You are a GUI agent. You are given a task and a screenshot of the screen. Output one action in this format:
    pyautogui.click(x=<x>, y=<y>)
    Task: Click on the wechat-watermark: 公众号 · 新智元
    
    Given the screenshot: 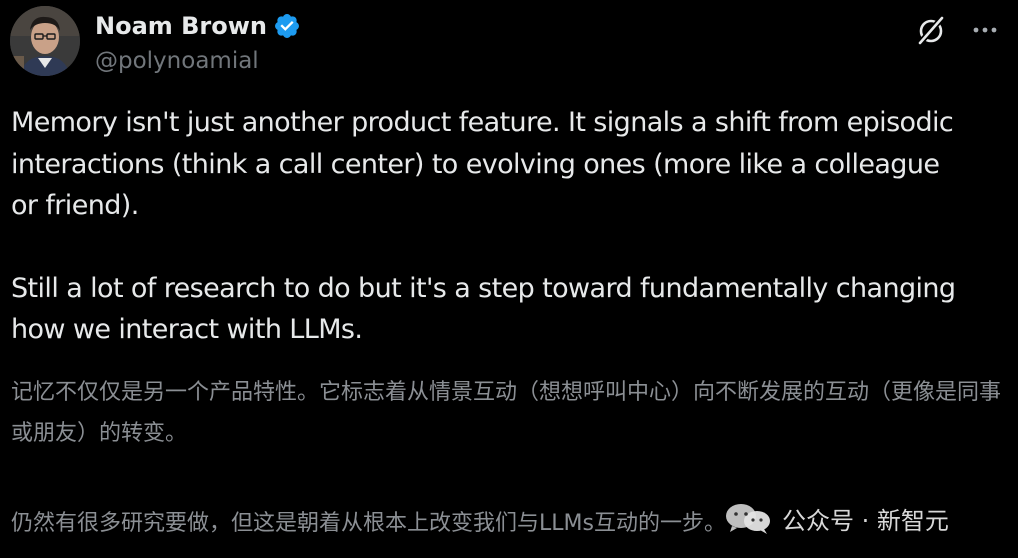 What is the action you would take?
    pyautogui.click(x=835, y=518)
    